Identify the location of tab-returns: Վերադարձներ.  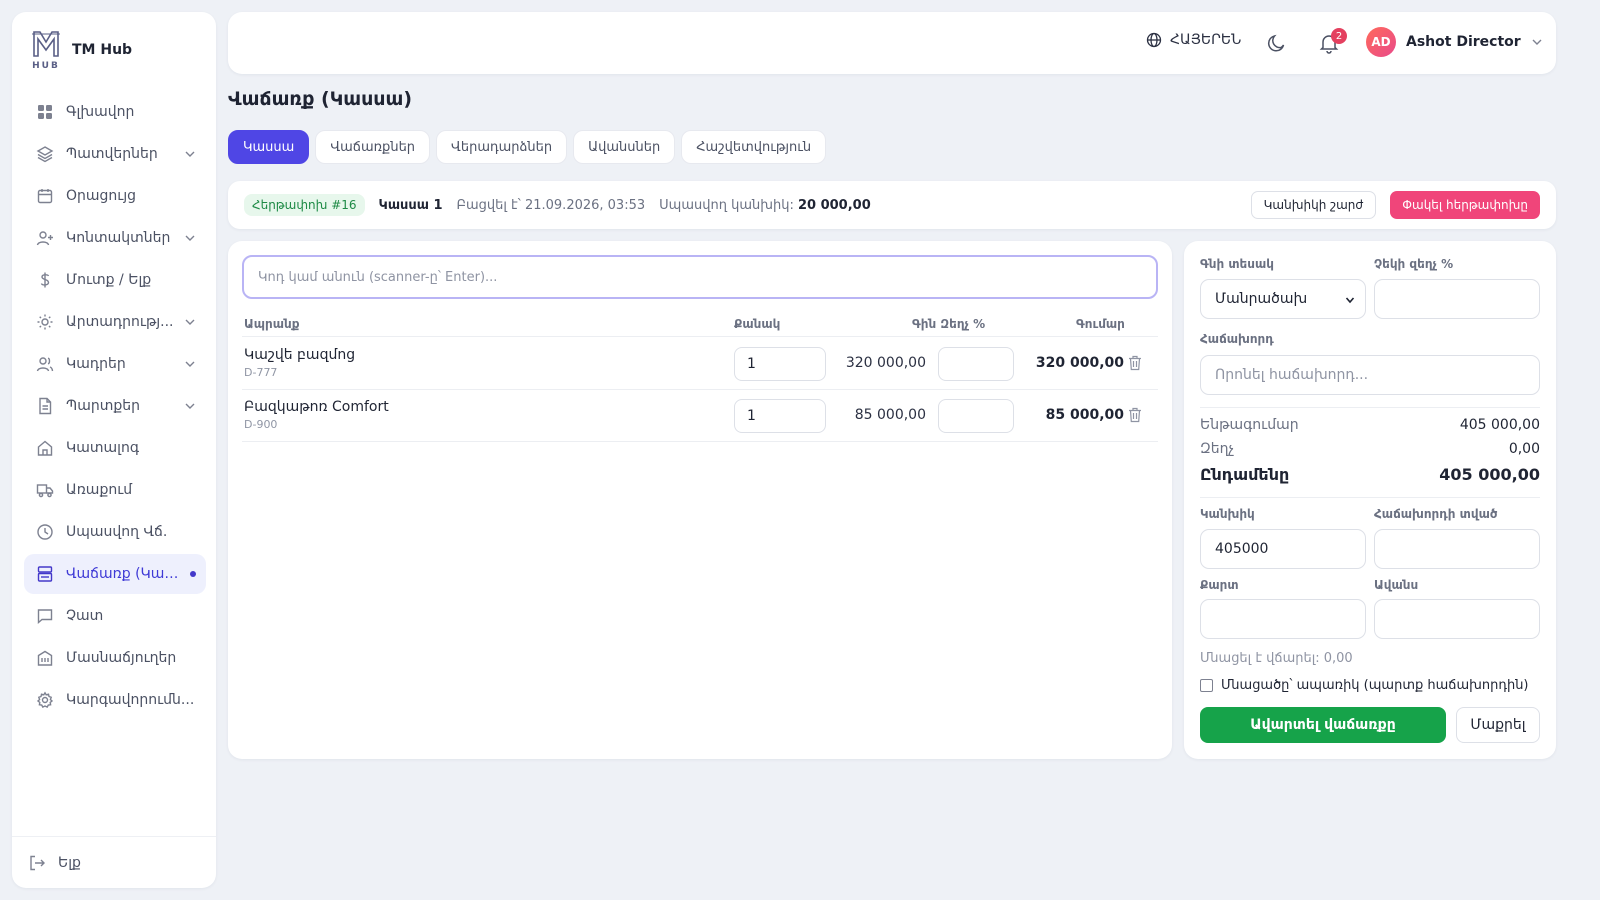
(502, 147).